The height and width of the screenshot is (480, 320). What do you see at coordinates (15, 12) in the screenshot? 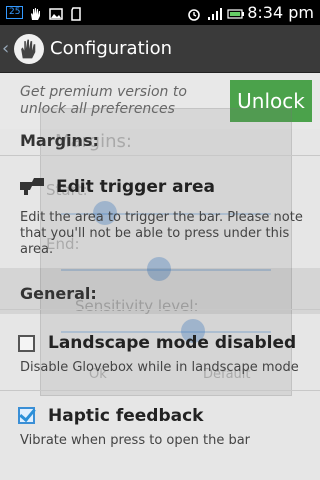
I see `notification-badge: 25` at bounding box center [15, 12].